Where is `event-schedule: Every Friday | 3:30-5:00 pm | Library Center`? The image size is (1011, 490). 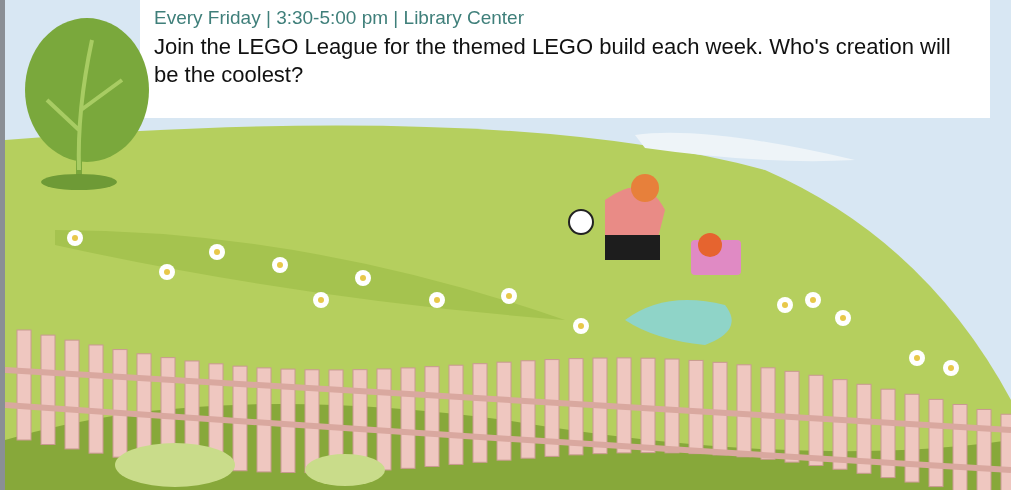 event-schedule: Every Friday | 3:30-5:00 pm | Library Center is located at coordinates (339, 18).